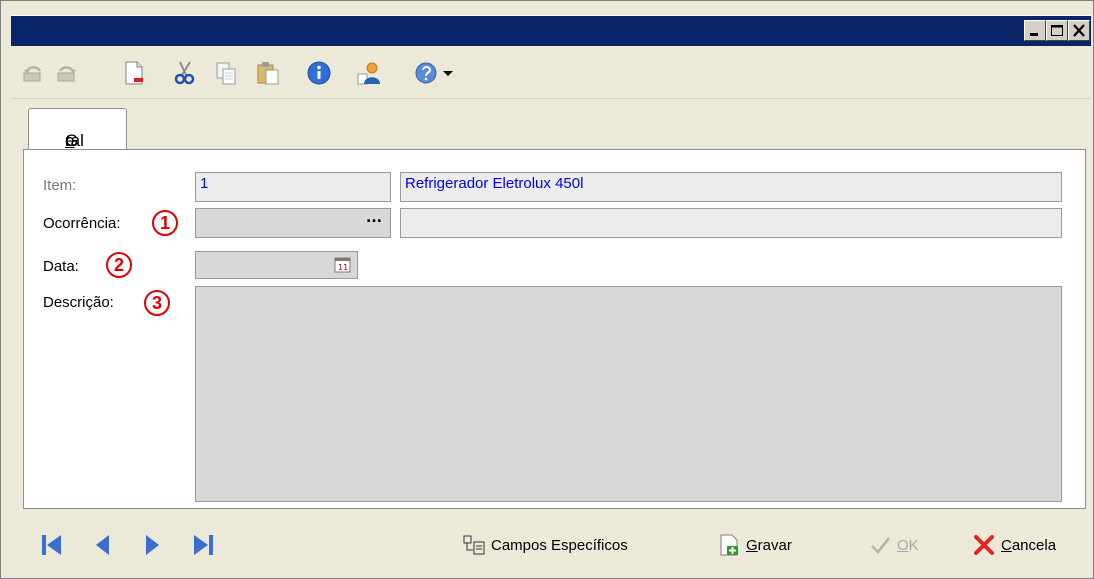 This screenshot has width=1094, height=579. What do you see at coordinates (551, 31) in the screenshot?
I see `title-bar` at bounding box center [551, 31].